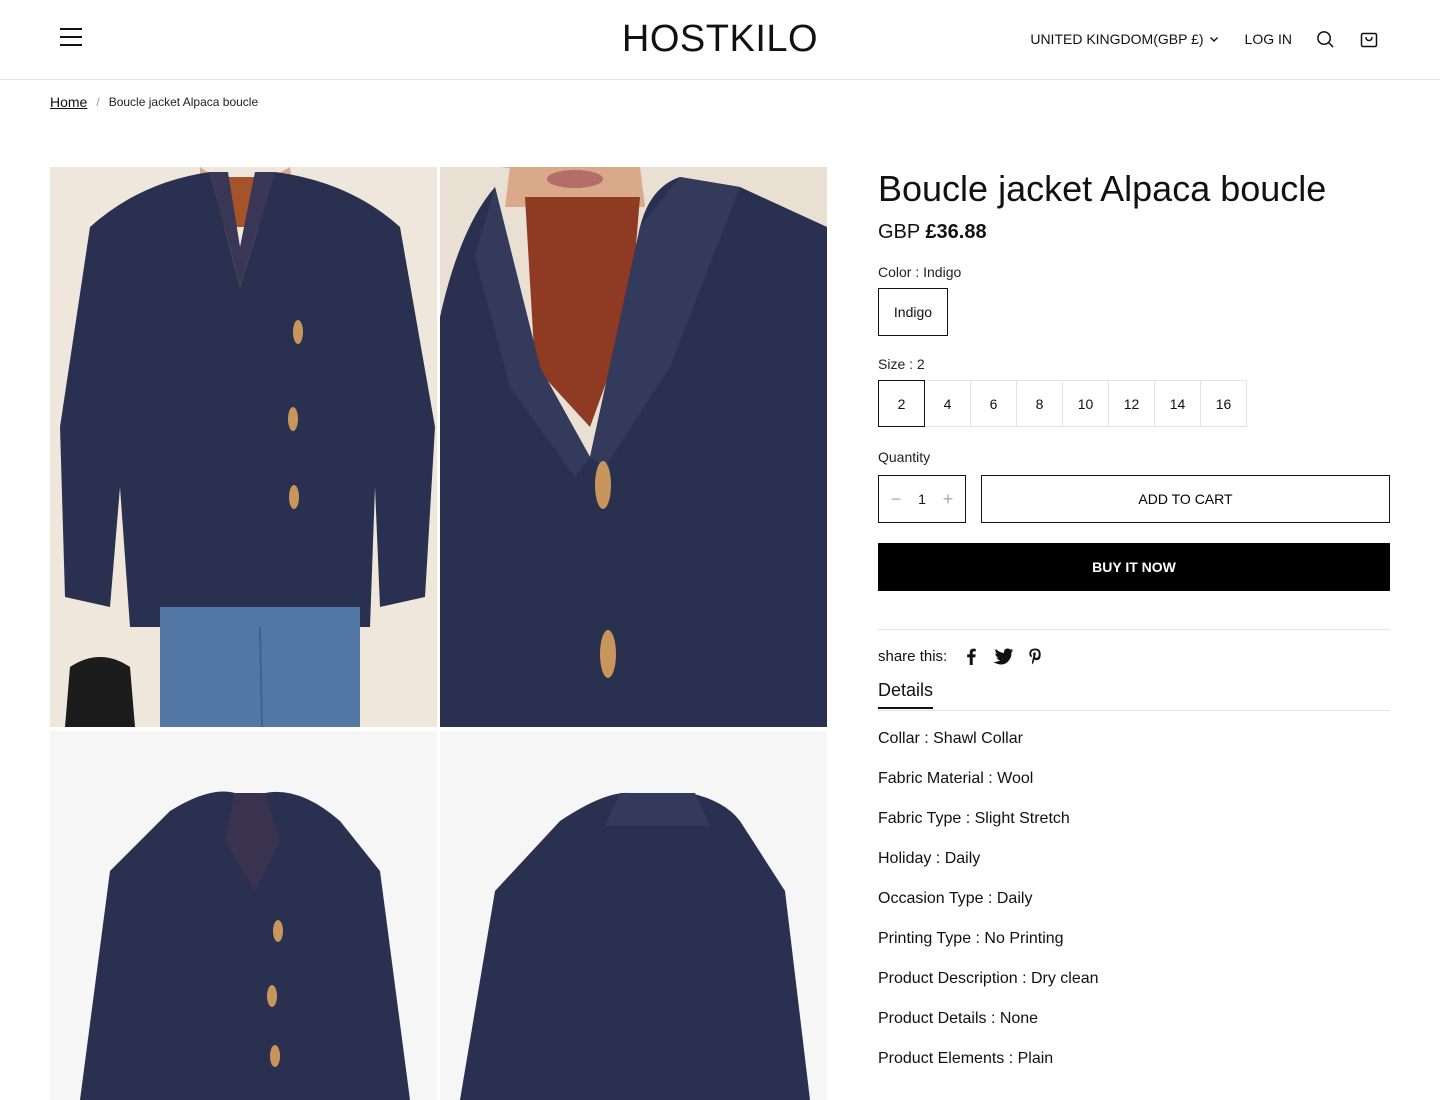  What do you see at coordinates (633, 447) in the screenshot?
I see `product-image-closeup` at bounding box center [633, 447].